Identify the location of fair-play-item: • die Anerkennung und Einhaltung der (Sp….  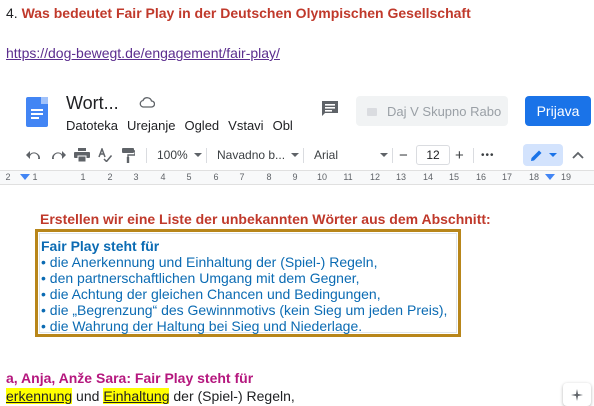
(209, 262).